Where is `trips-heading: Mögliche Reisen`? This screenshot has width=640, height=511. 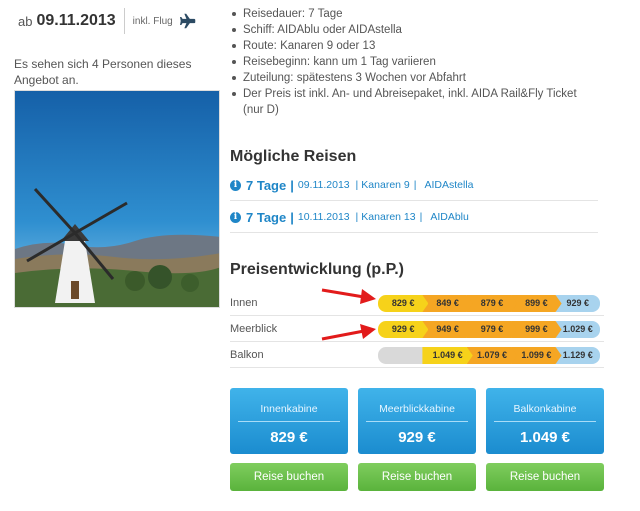 trips-heading: Mögliche Reisen is located at coordinates (293, 156).